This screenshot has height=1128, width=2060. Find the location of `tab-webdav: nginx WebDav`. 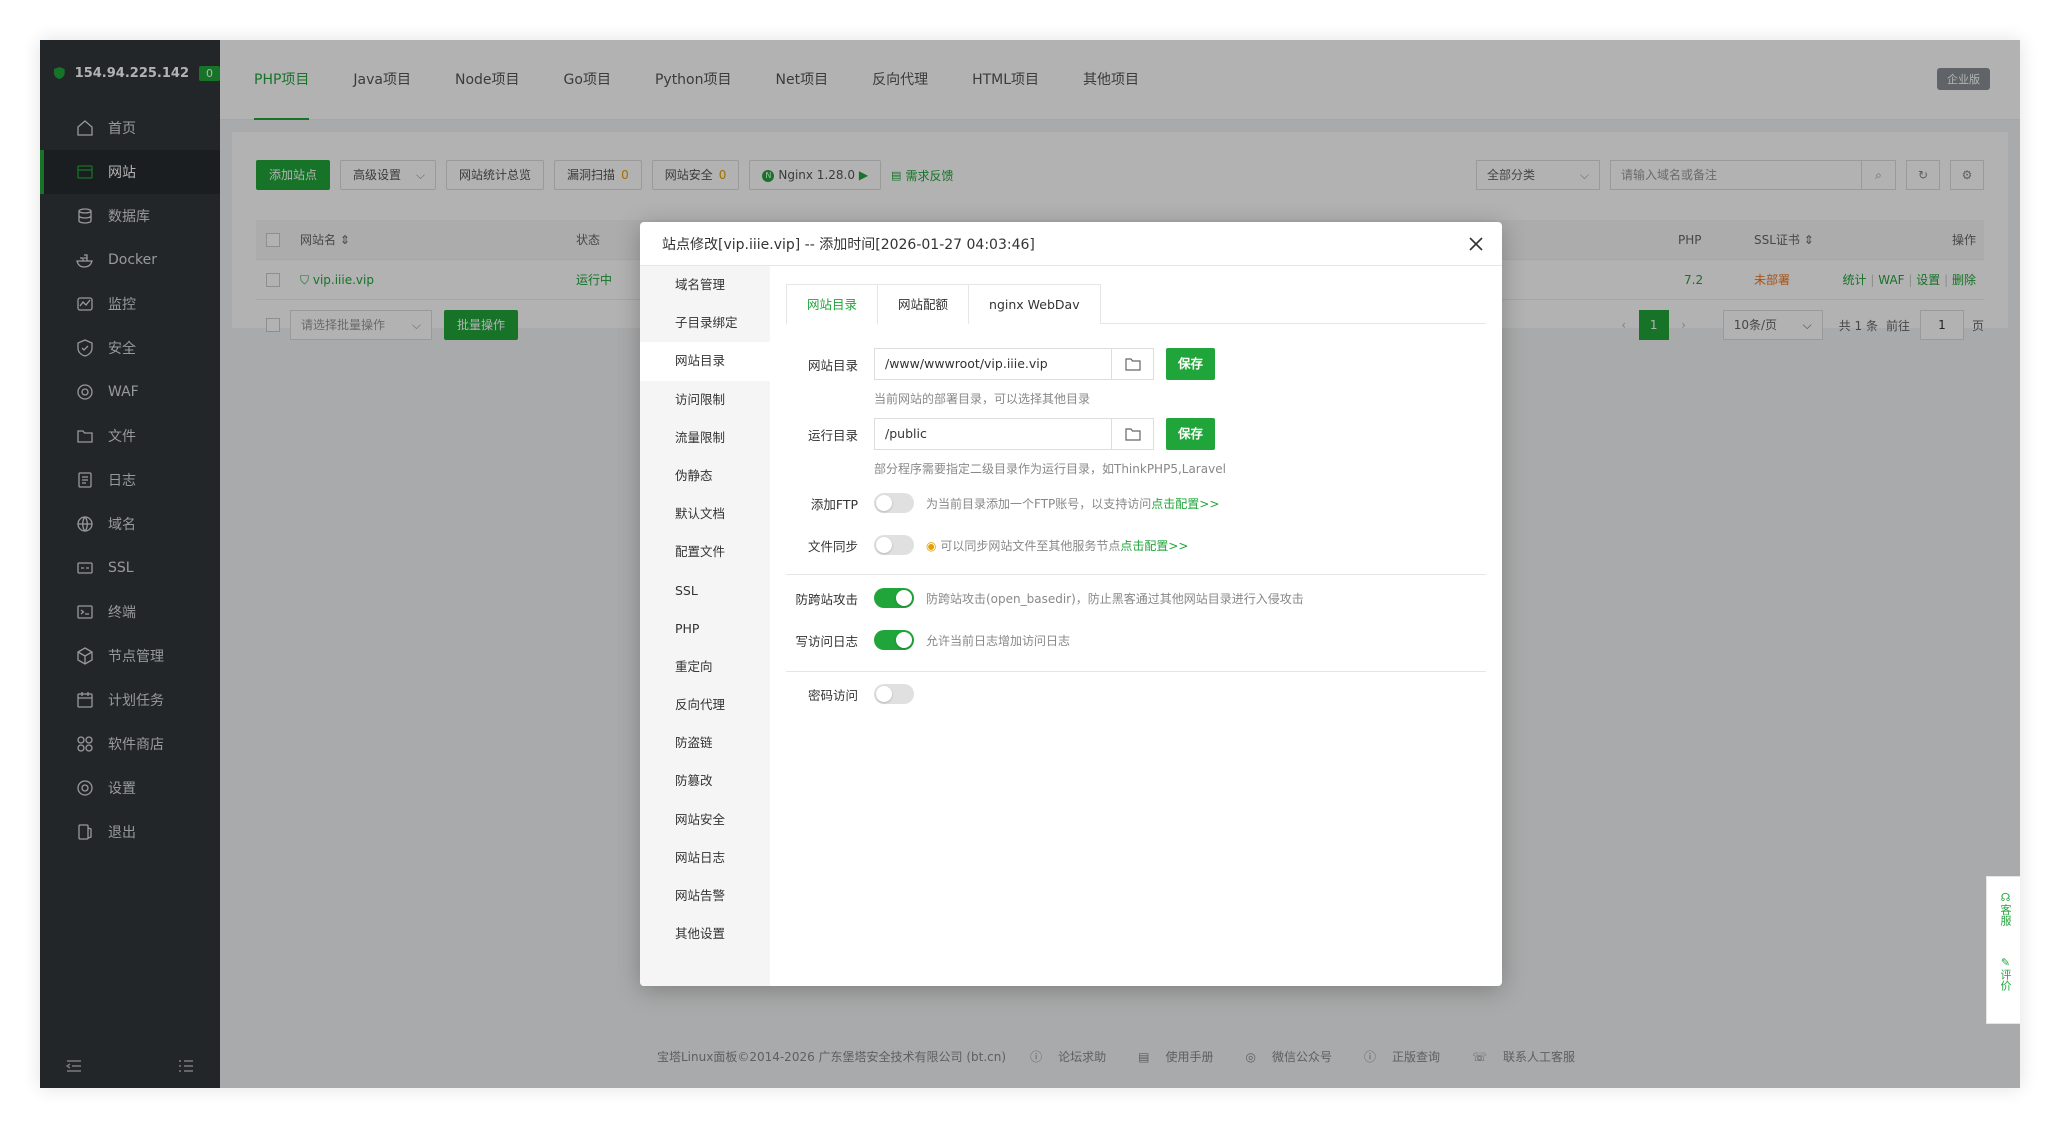

tab-webdav: nginx WebDav is located at coordinates (1034, 304).